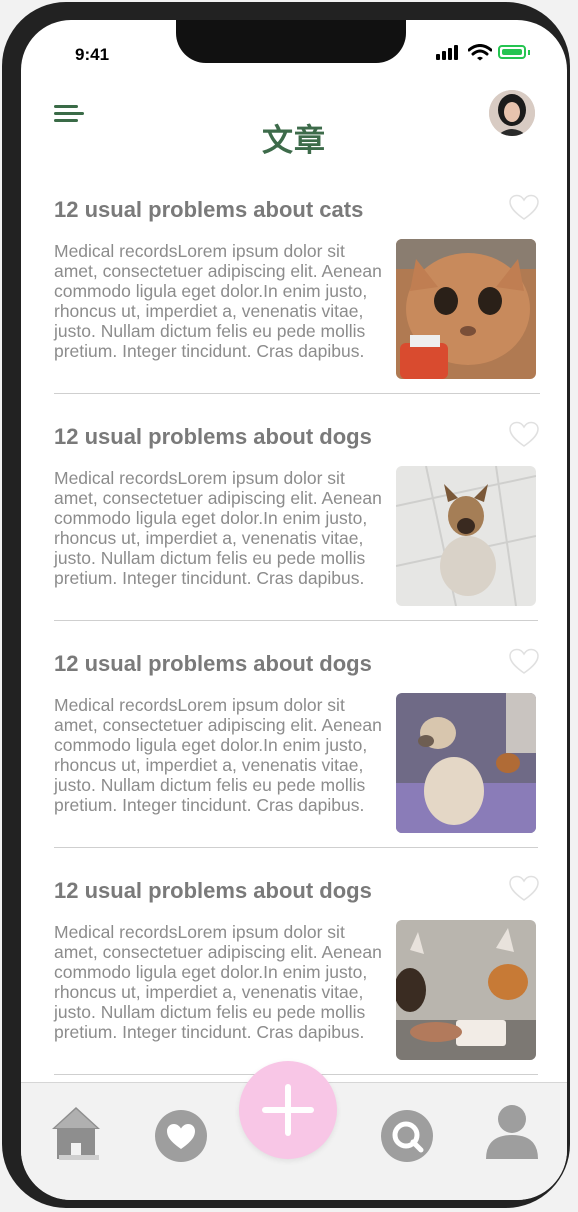 The image size is (578, 1212). What do you see at coordinates (92, 54) in the screenshot?
I see `status-time: 9:41` at bounding box center [92, 54].